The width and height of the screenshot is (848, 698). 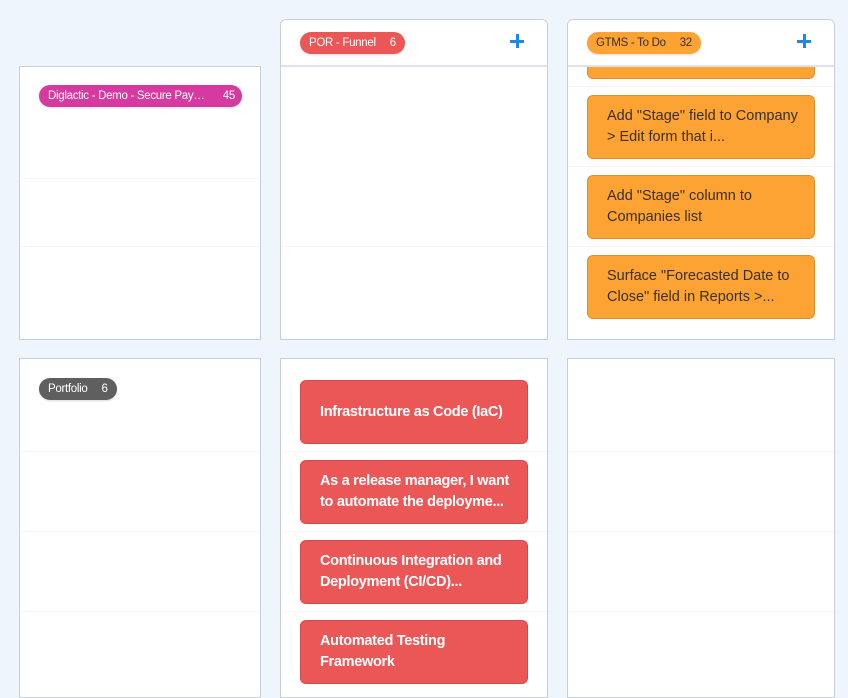 I want to click on column-header: GTMS - To Do 32, so click(x=701, y=43).